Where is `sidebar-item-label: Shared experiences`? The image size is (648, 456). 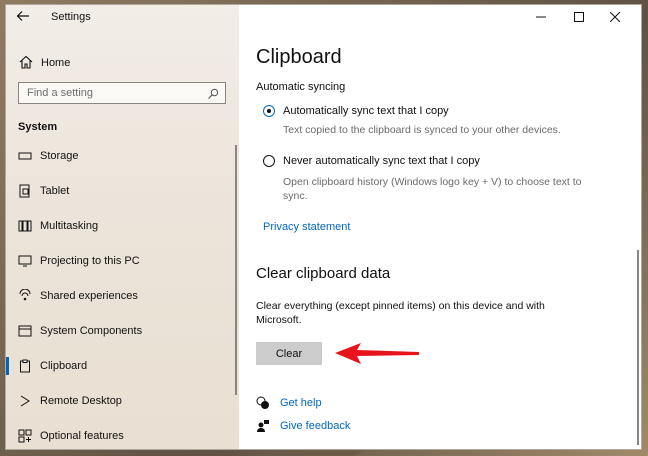 sidebar-item-label: Shared experiences is located at coordinates (89, 296).